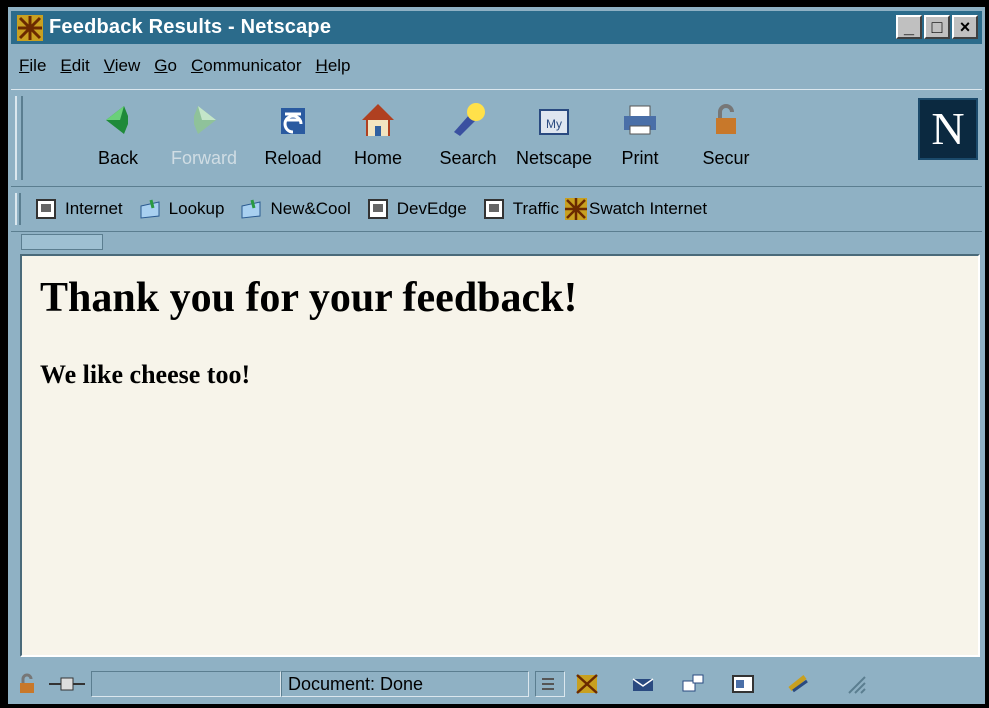 Image resolution: width=989 pixels, height=708 pixels. I want to click on search-button: Search, so click(468, 134).